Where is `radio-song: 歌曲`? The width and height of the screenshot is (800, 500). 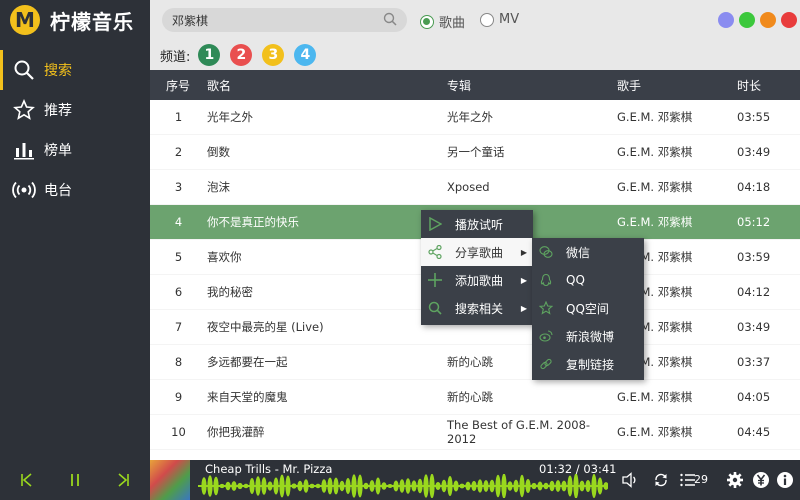
radio-song: 歌曲 is located at coordinates (442, 21).